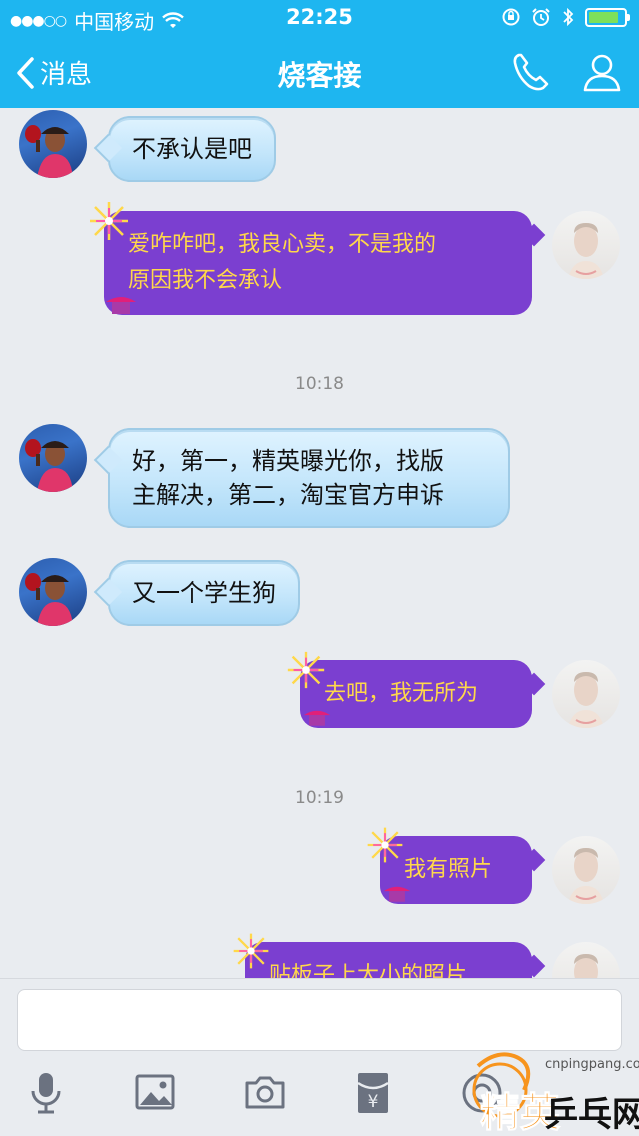 The image size is (639, 1136). Describe the element at coordinates (541, 17) in the screenshot. I see `alarm-icon` at that location.